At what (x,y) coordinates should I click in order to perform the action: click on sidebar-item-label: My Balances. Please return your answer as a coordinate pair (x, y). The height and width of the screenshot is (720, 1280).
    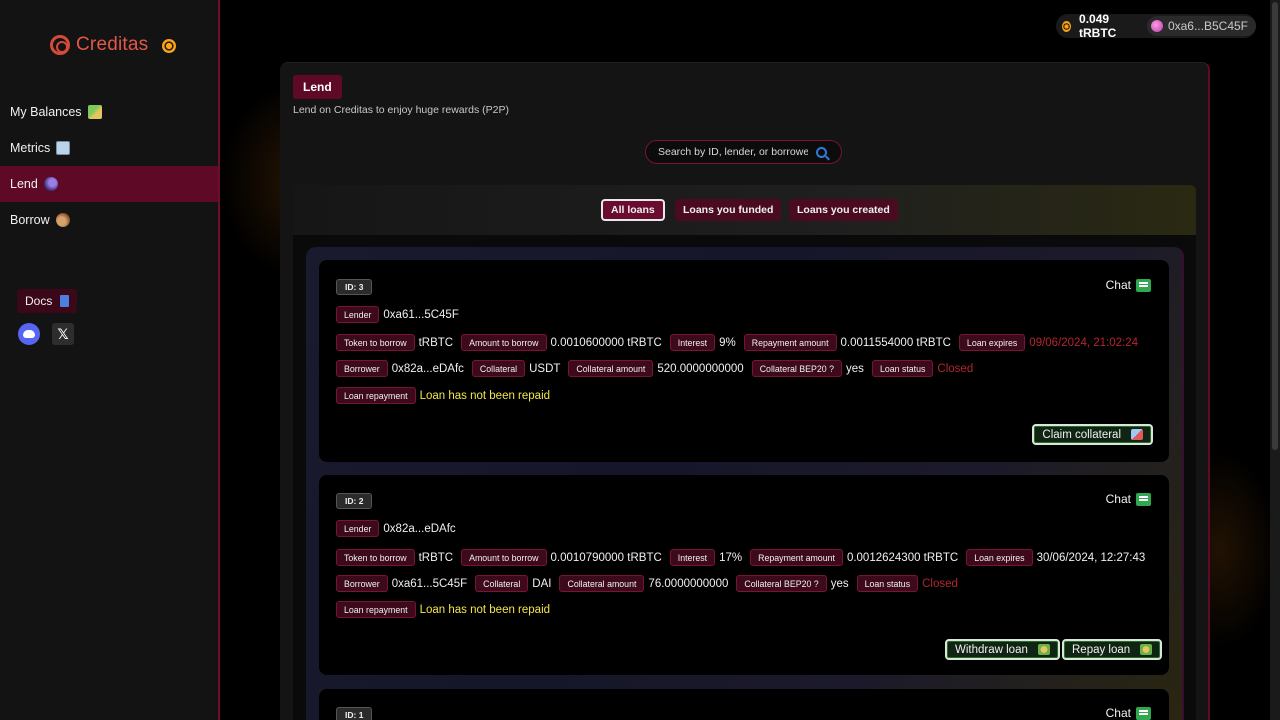
    Looking at the image, I should click on (46, 112).